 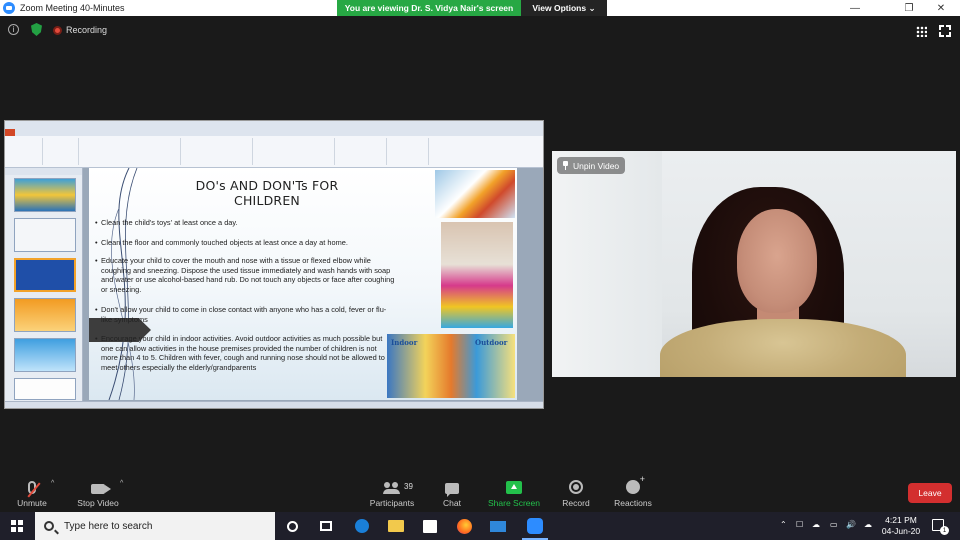 I want to click on reactions-button: Reactions, so click(x=633, y=492).